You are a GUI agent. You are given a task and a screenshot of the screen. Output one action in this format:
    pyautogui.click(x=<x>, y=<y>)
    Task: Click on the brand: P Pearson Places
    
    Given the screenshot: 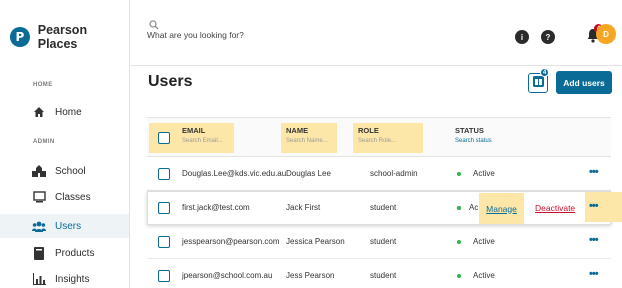 What is the action you would take?
    pyautogui.click(x=69, y=37)
    